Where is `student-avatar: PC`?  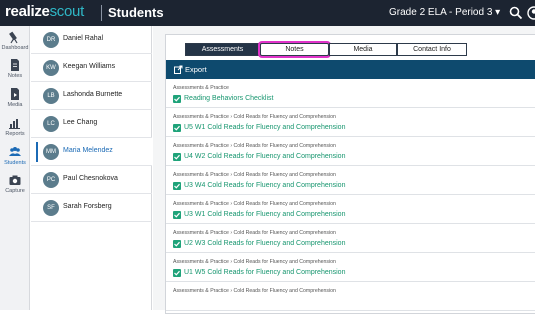 student-avatar: PC is located at coordinates (51, 180).